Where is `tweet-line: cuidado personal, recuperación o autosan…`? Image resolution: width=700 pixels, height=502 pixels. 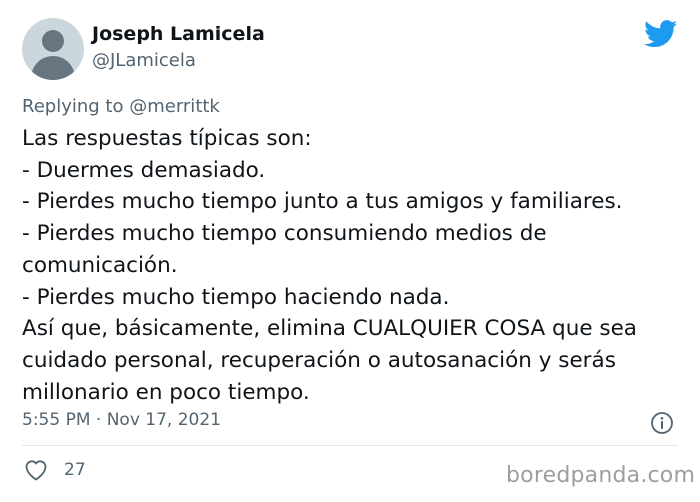
tweet-line: cuidado personal, recuperación o autosan… is located at coordinates (319, 360).